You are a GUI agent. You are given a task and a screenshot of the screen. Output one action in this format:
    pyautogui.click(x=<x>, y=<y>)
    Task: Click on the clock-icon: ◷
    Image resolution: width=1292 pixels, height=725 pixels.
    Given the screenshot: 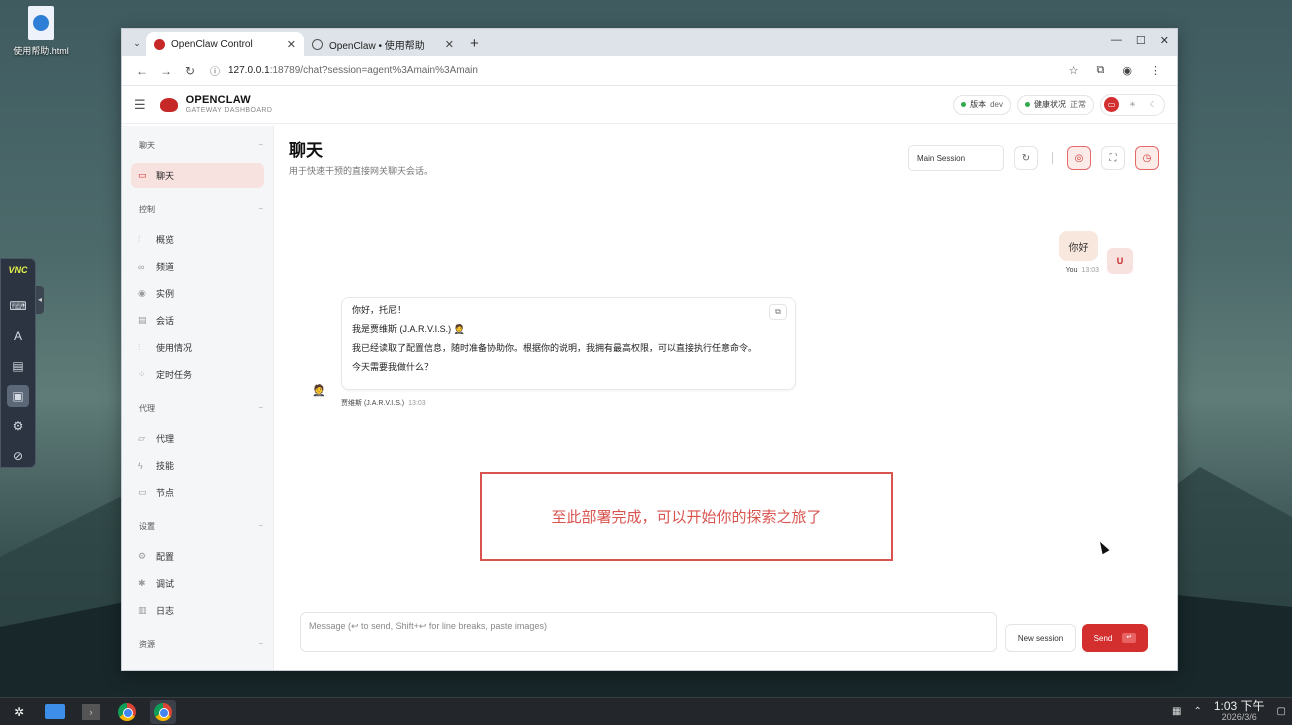 What is the action you would take?
    pyautogui.click(x=1147, y=158)
    